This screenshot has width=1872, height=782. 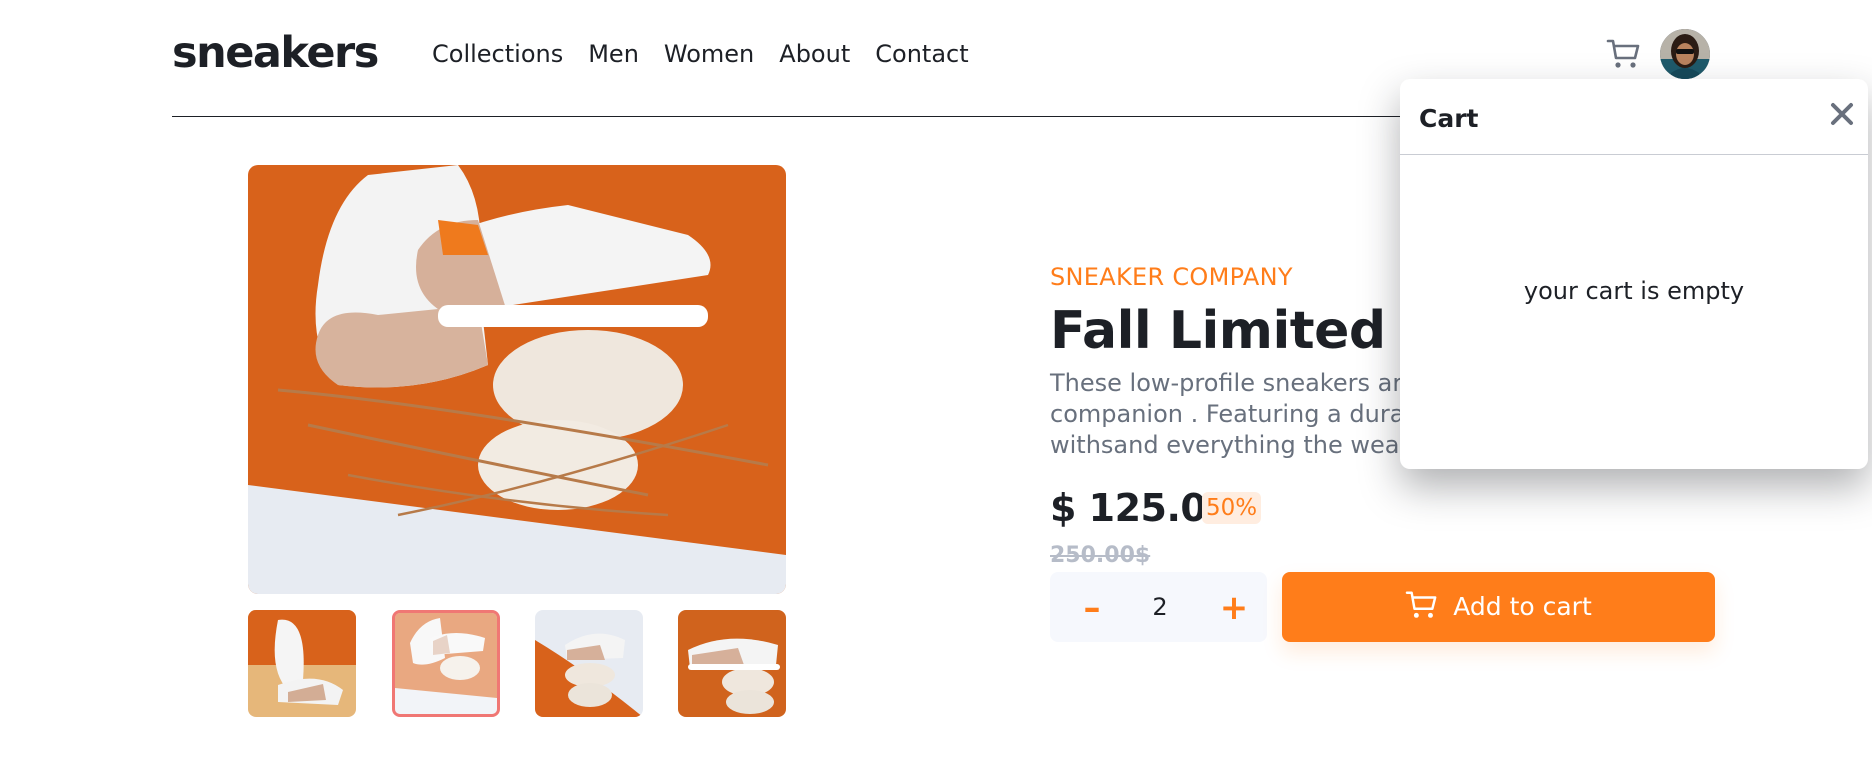 I want to click on cart-empty-message: your cart is empty, so click(x=1634, y=291).